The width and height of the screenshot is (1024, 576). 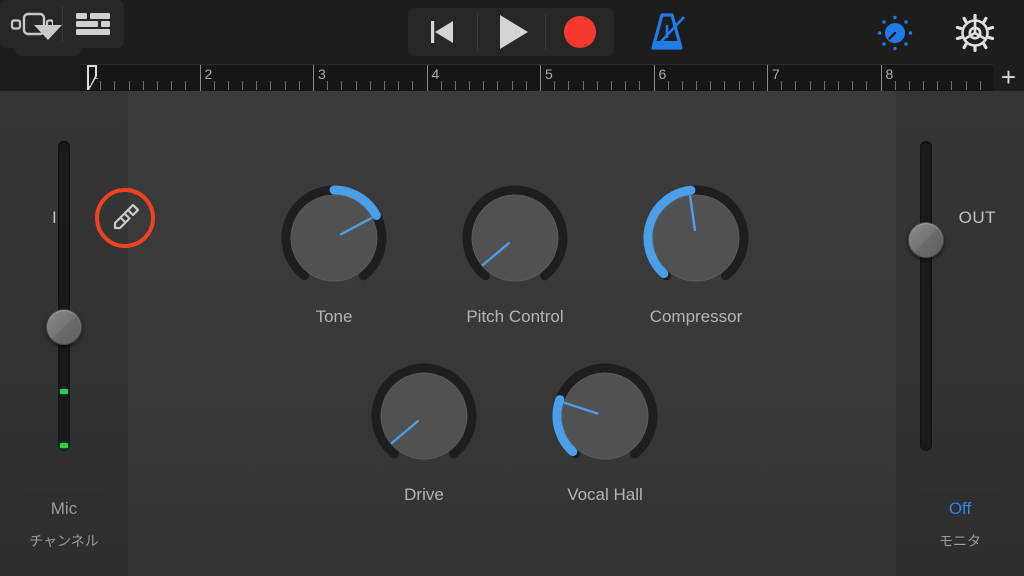 I want to click on knob-dial-vocal-hall, so click(x=605, y=416).